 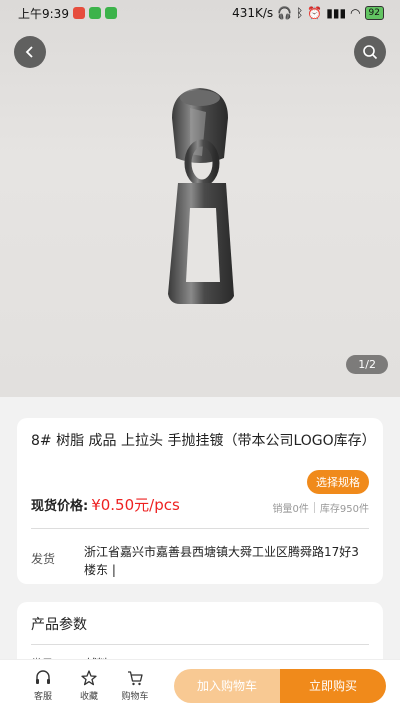 What do you see at coordinates (336, 13) in the screenshot?
I see `signal-icon: ▮▮▮` at bounding box center [336, 13].